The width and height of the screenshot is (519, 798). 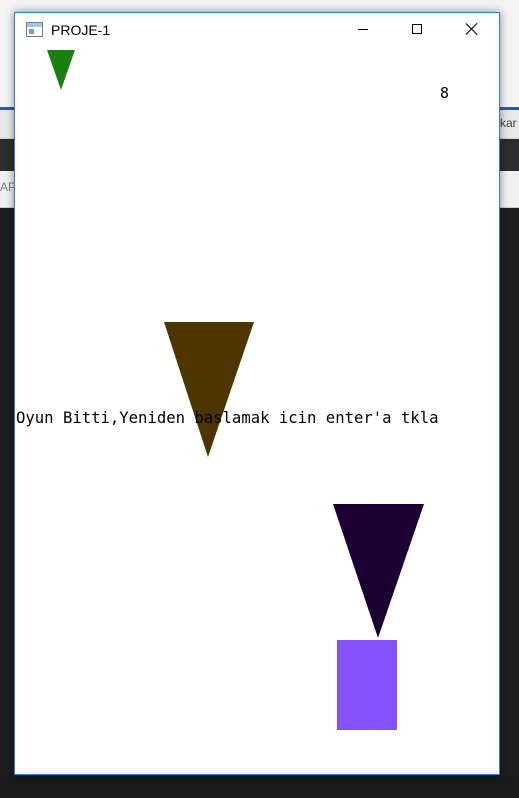 I want to click on maximize-icon, so click(x=417, y=29).